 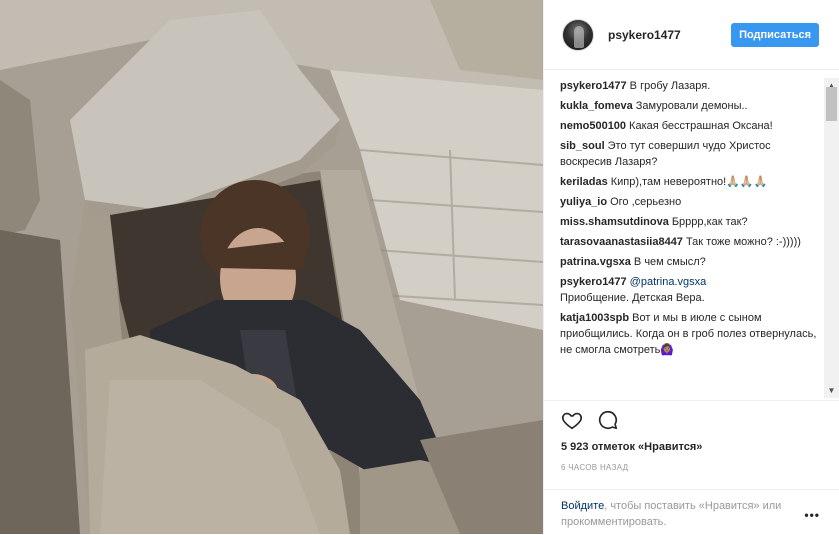 I want to click on comment-username: miss.shamsutdinova, so click(x=614, y=222).